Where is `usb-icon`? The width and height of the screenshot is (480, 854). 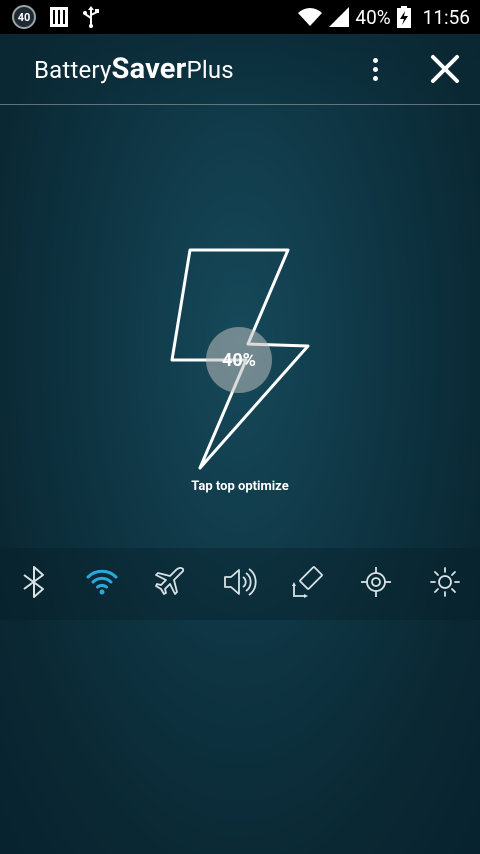 usb-icon is located at coordinates (91, 17).